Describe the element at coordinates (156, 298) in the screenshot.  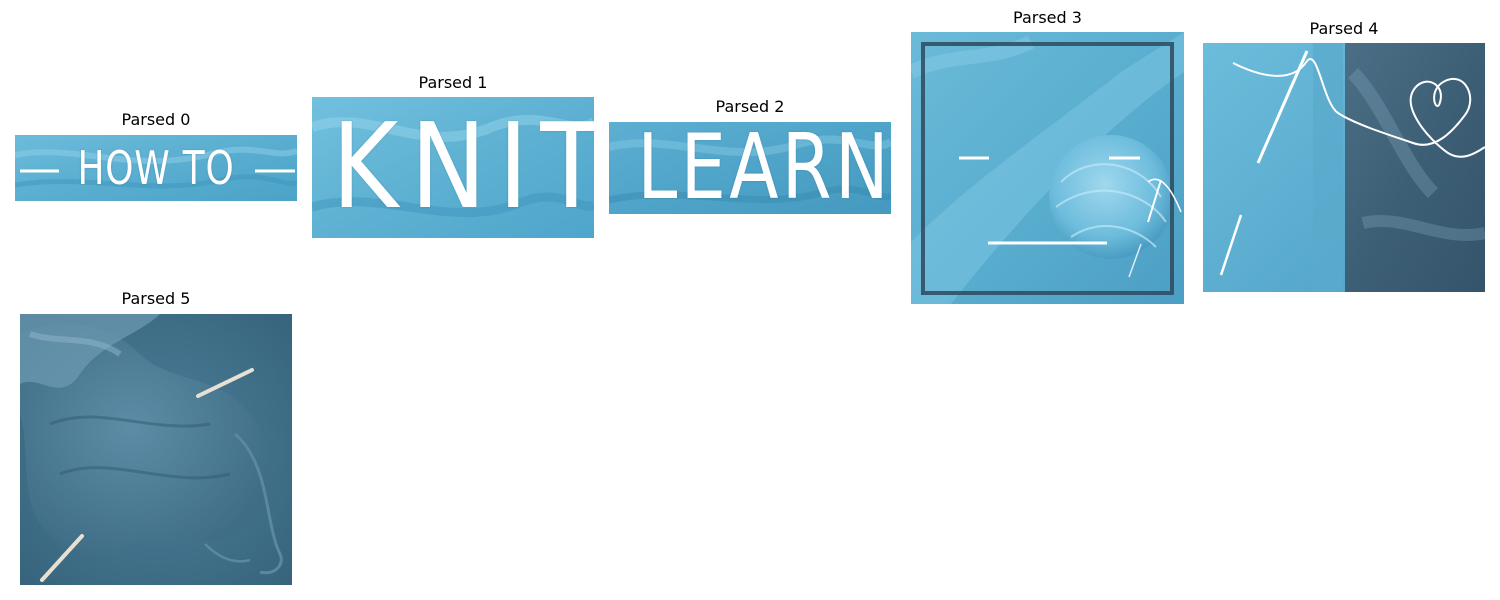
I see `panel-title: Parsed 5` at that location.